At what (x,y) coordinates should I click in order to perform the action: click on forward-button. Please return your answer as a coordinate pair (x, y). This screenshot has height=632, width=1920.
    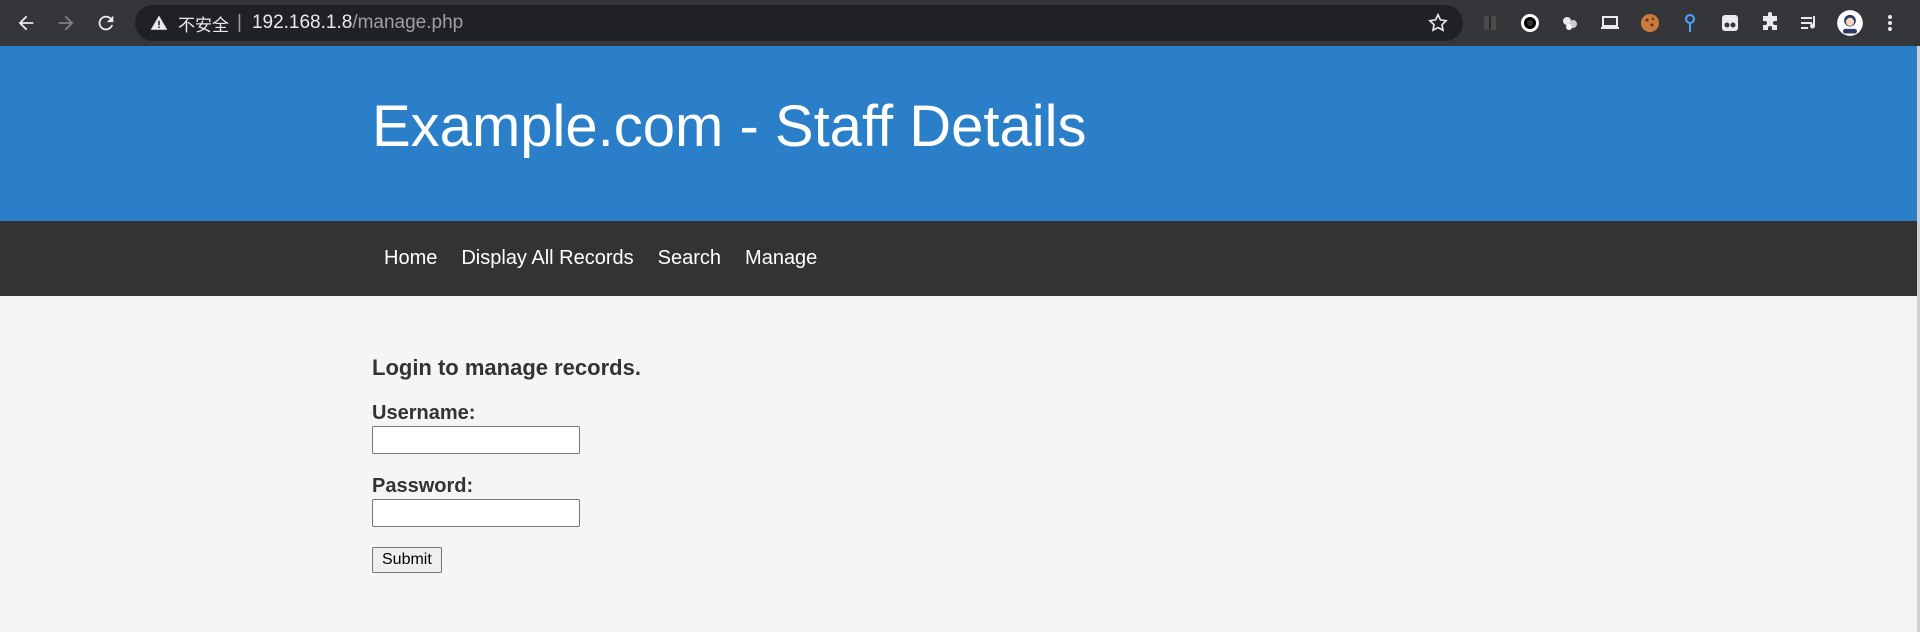
    Looking at the image, I should click on (66, 23).